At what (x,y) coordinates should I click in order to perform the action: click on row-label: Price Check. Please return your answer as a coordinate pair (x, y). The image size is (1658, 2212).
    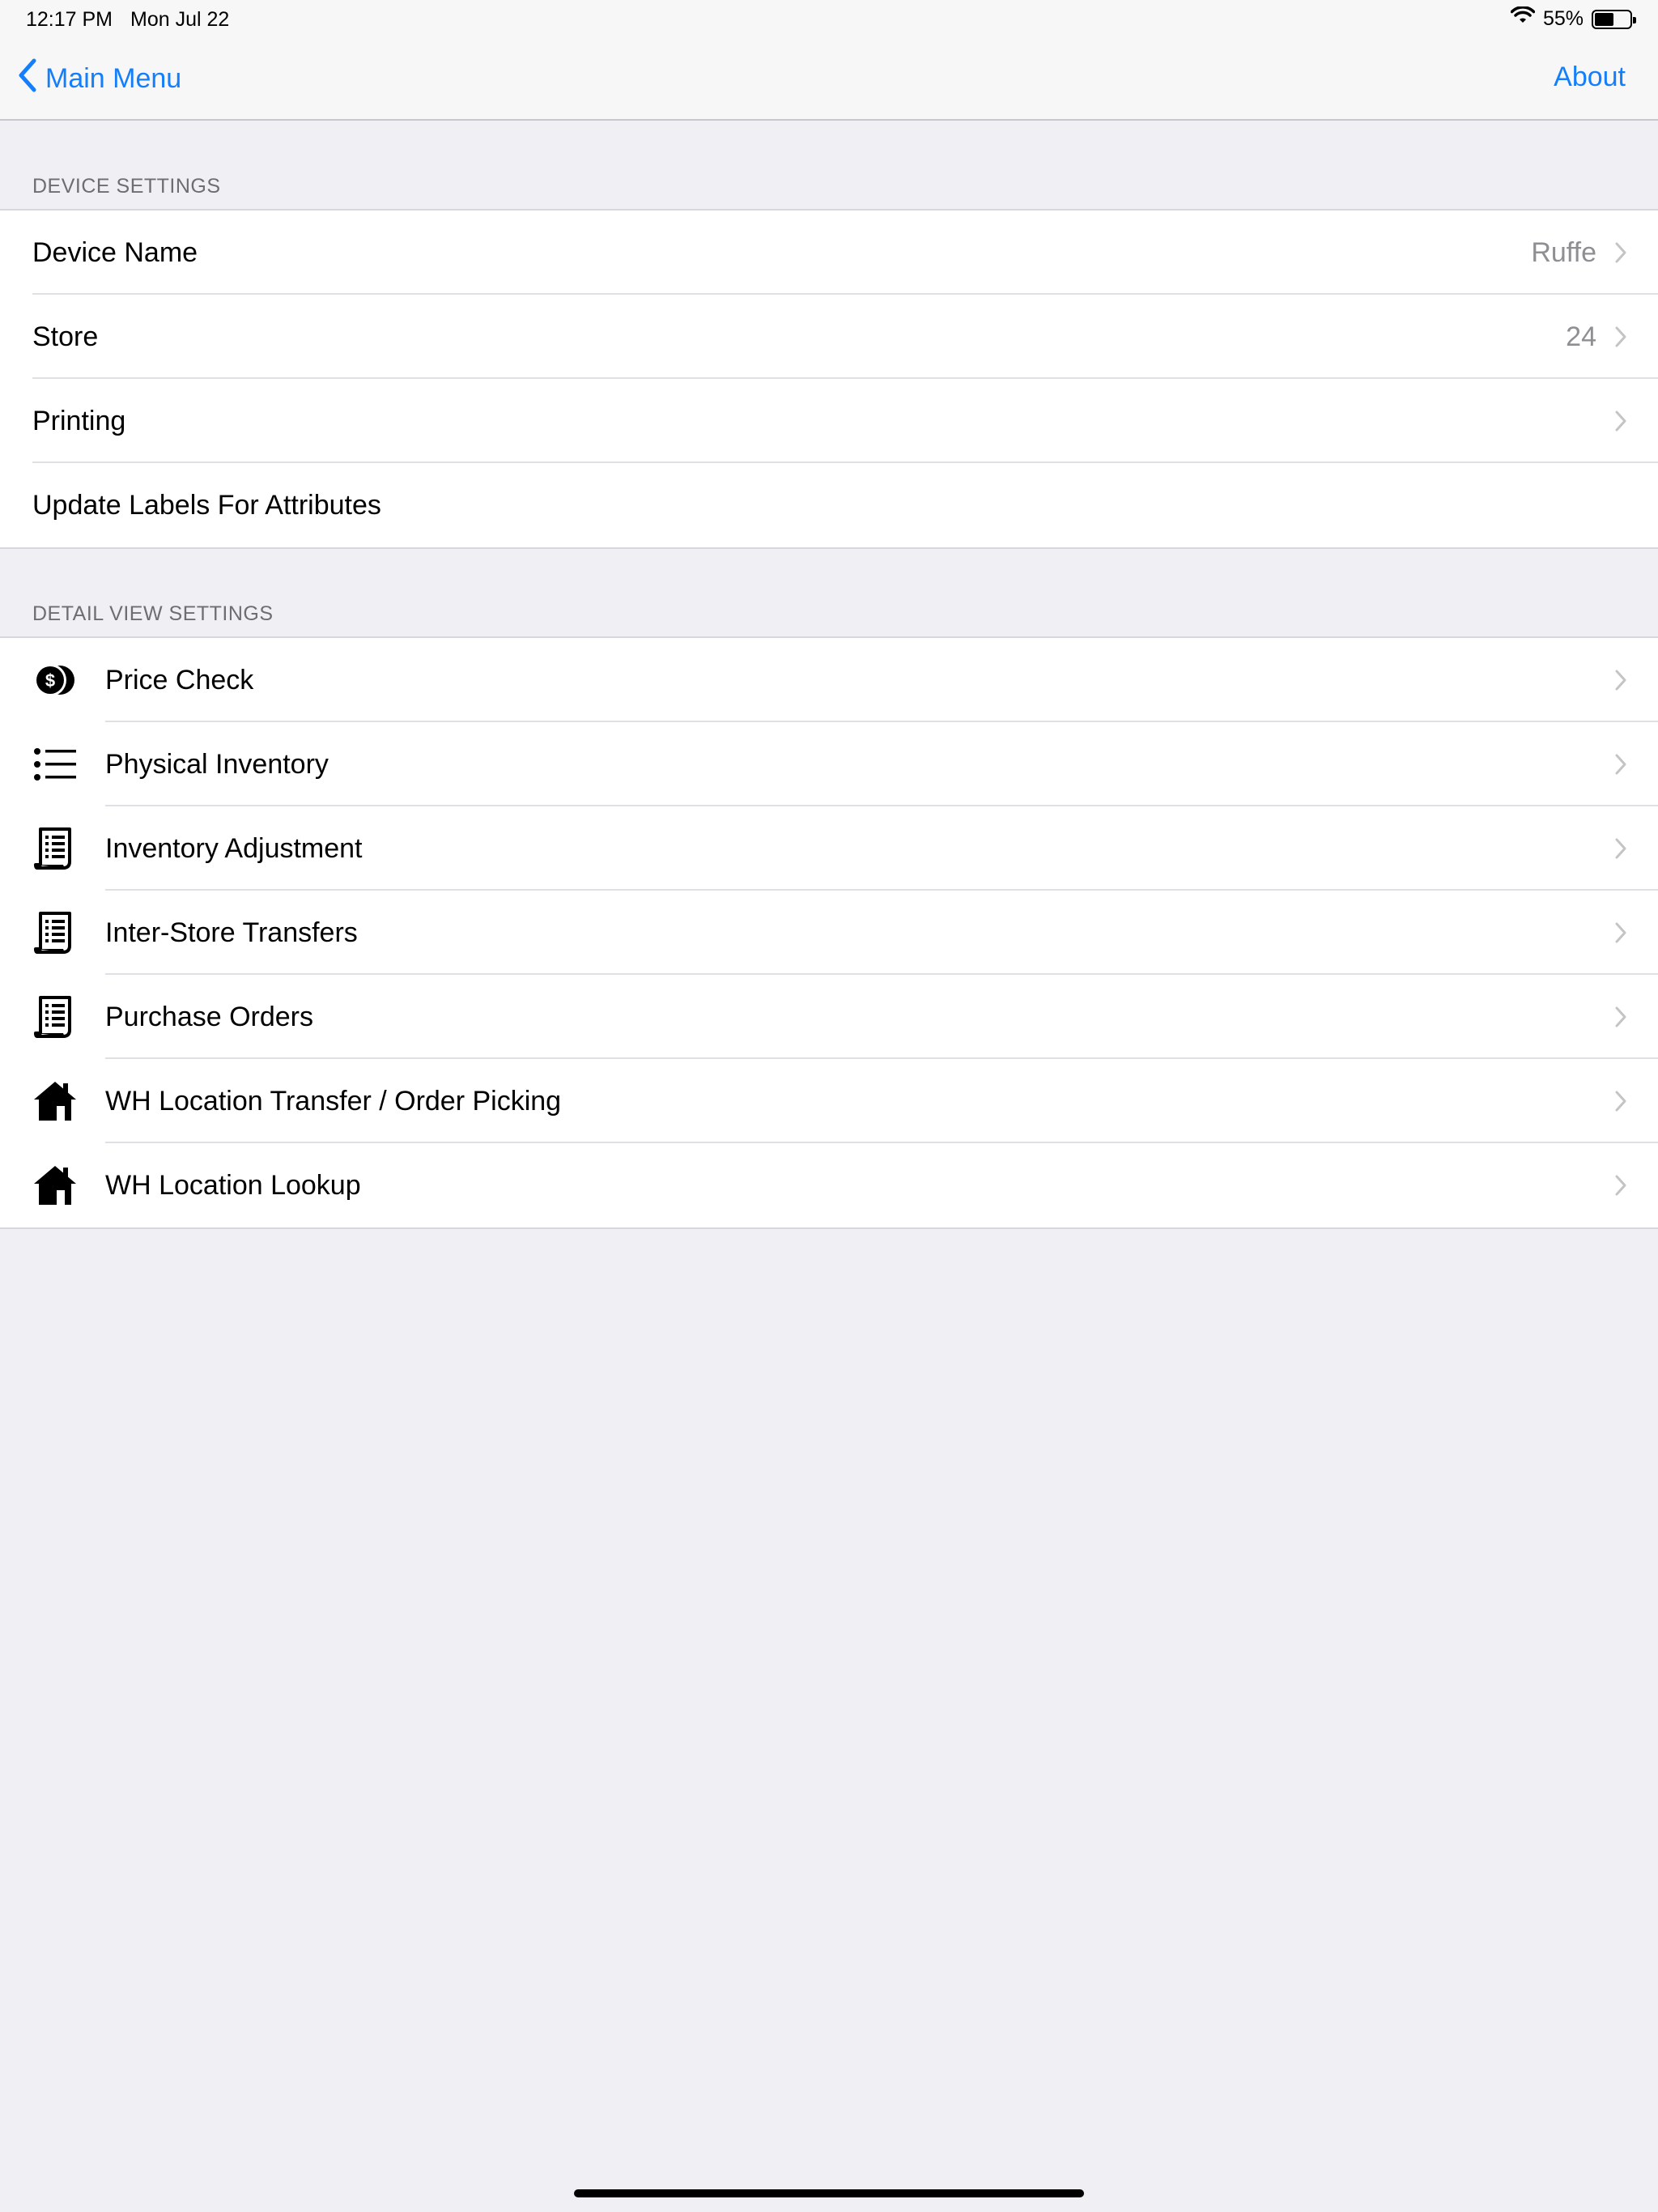
    Looking at the image, I should click on (179, 680).